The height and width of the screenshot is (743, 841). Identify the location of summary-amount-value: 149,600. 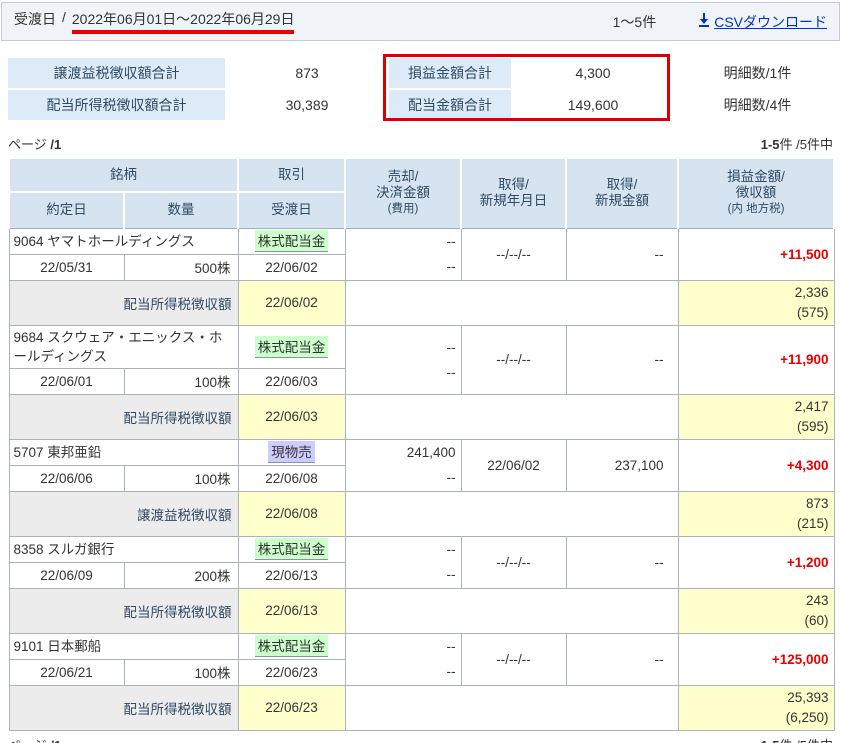
(593, 105).